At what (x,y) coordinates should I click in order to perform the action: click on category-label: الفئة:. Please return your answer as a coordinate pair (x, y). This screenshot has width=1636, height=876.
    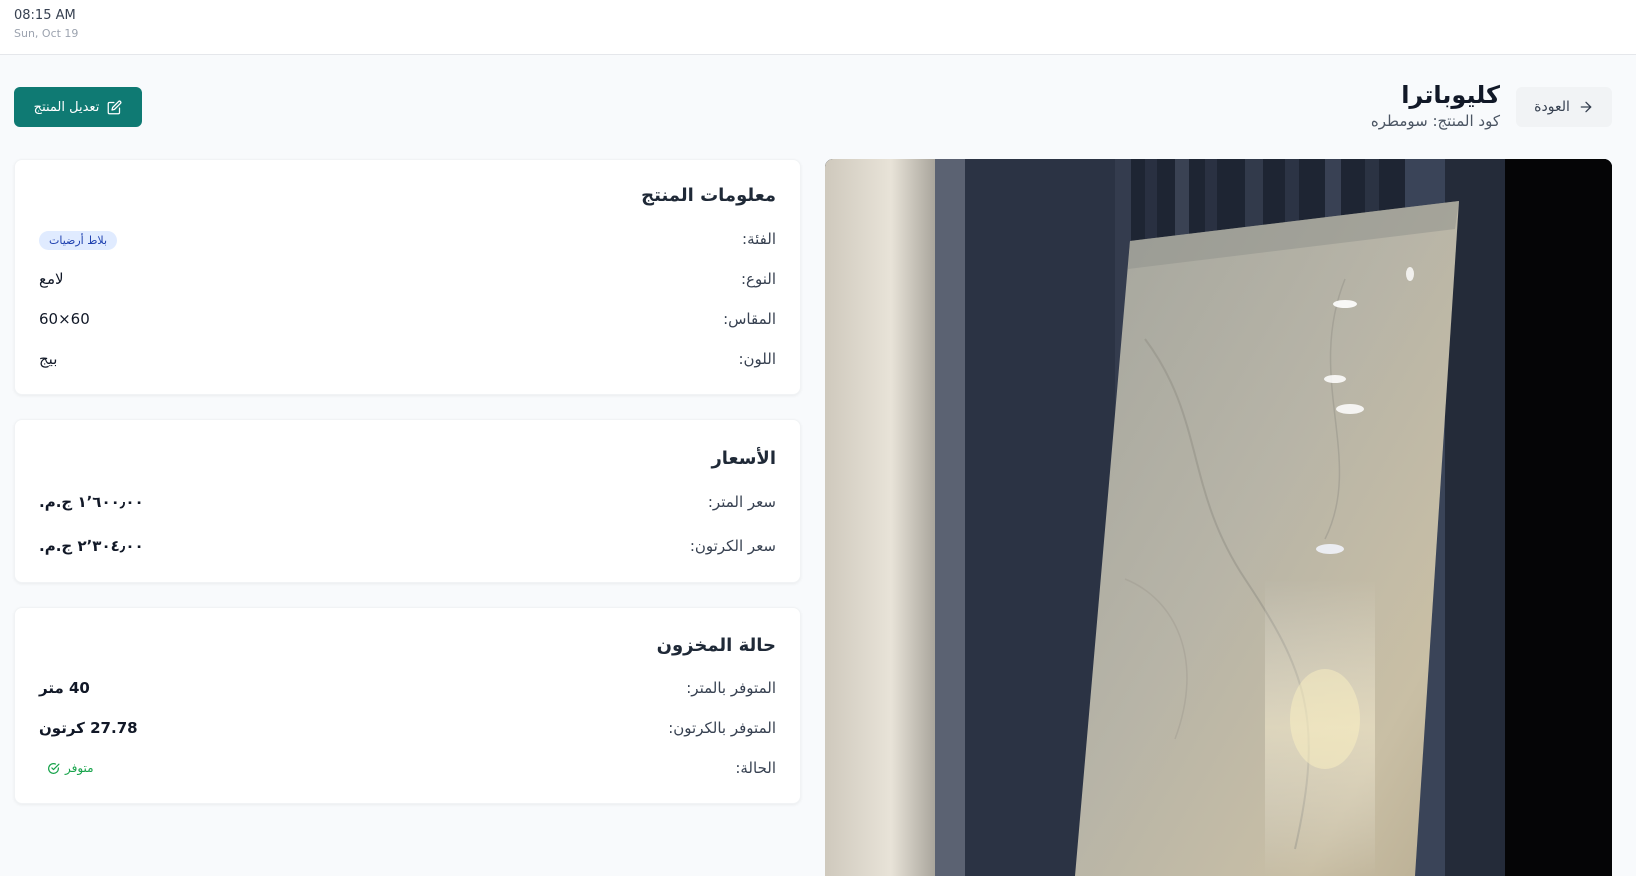
    Looking at the image, I should click on (759, 239).